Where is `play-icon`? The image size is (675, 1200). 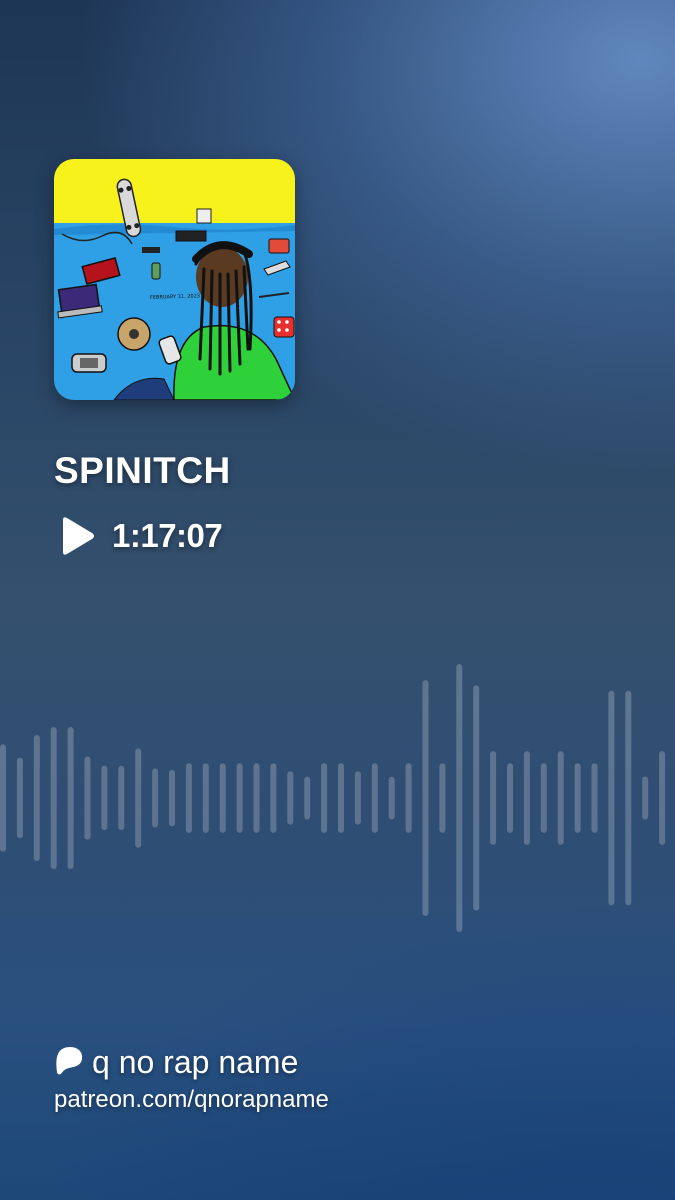 play-icon is located at coordinates (77, 536).